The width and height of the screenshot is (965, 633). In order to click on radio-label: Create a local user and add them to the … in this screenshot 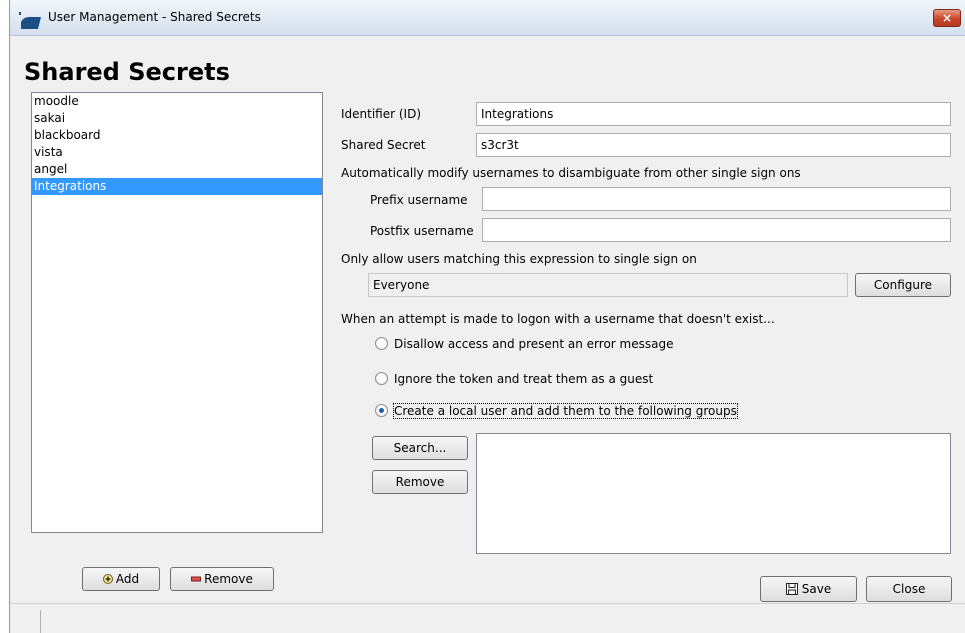, I will do `click(565, 411)`.